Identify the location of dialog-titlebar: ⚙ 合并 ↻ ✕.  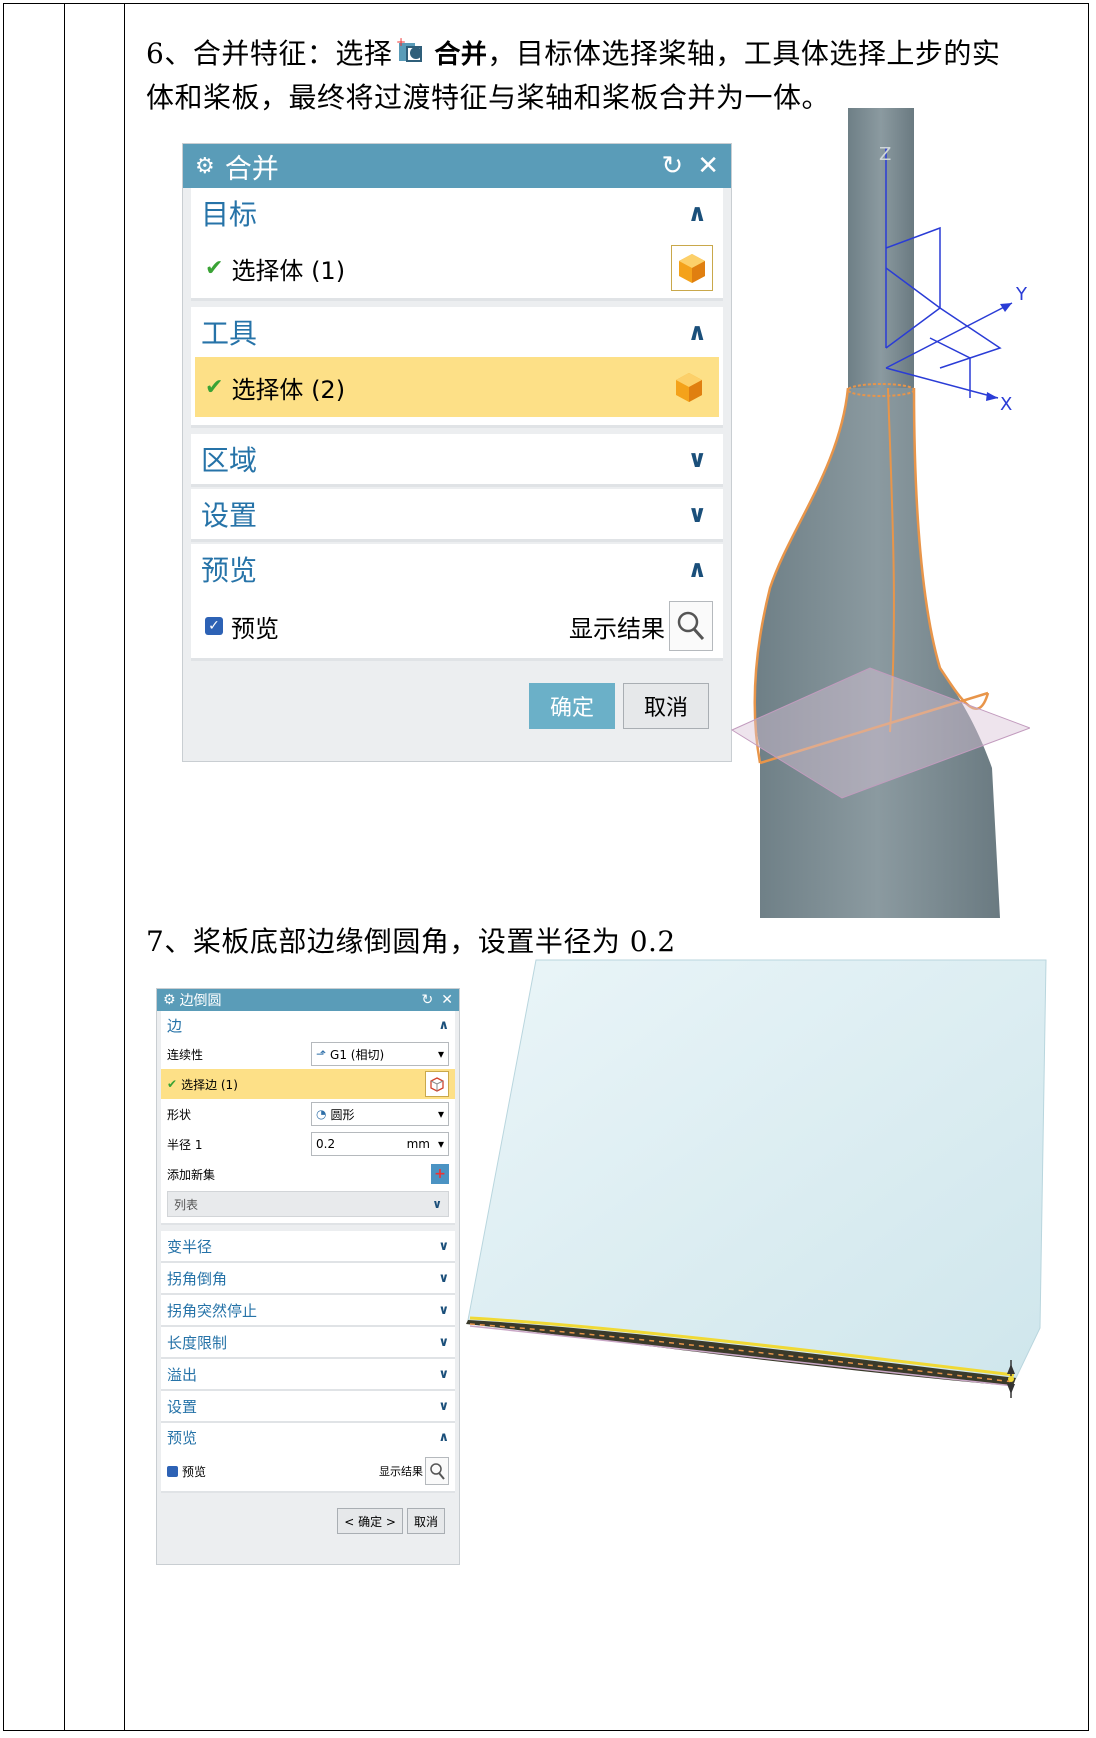
(457, 166).